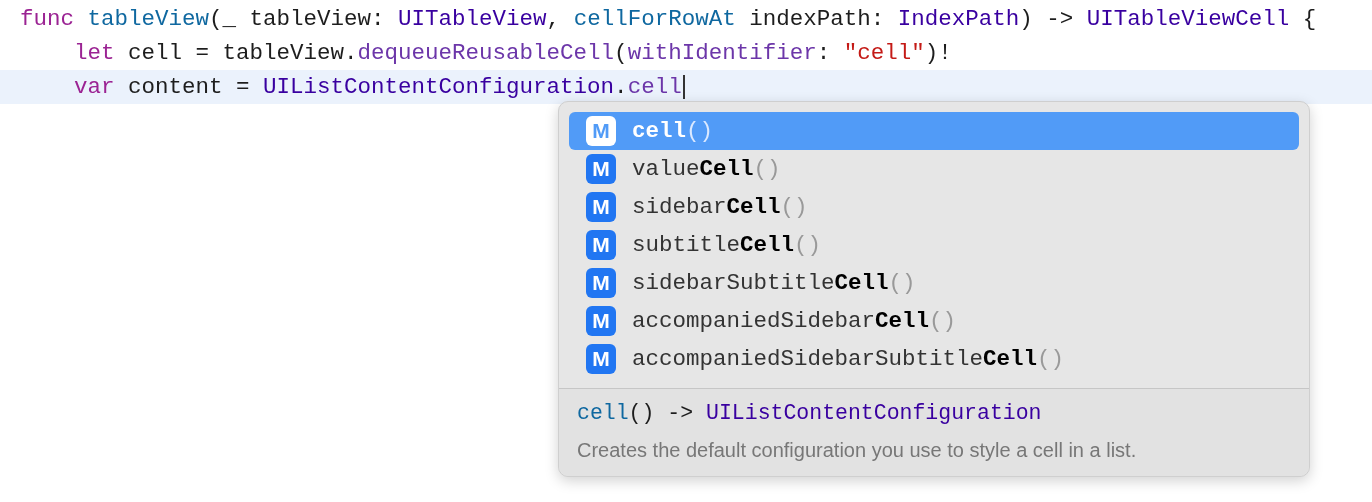 Image resolution: width=1372 pixels, height=502 pixels. Describe the element at coordinates (810, 413) in the screenshot. I see `signature: cell() -> UIListContentConfiguration` at that location.